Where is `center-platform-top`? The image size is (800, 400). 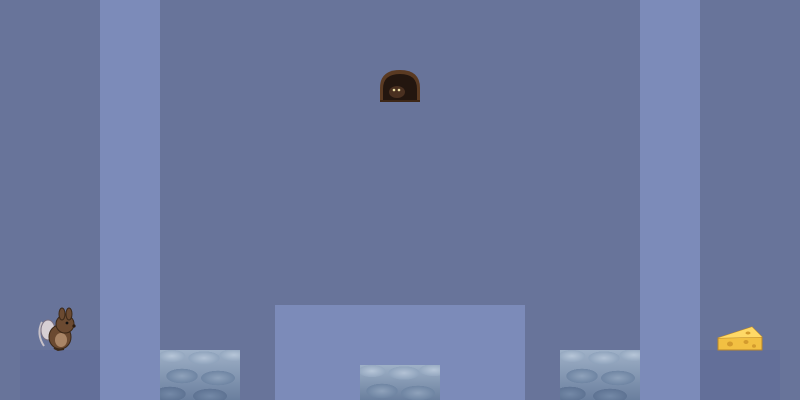 center-platform-top is located at coordinates (400, 335).